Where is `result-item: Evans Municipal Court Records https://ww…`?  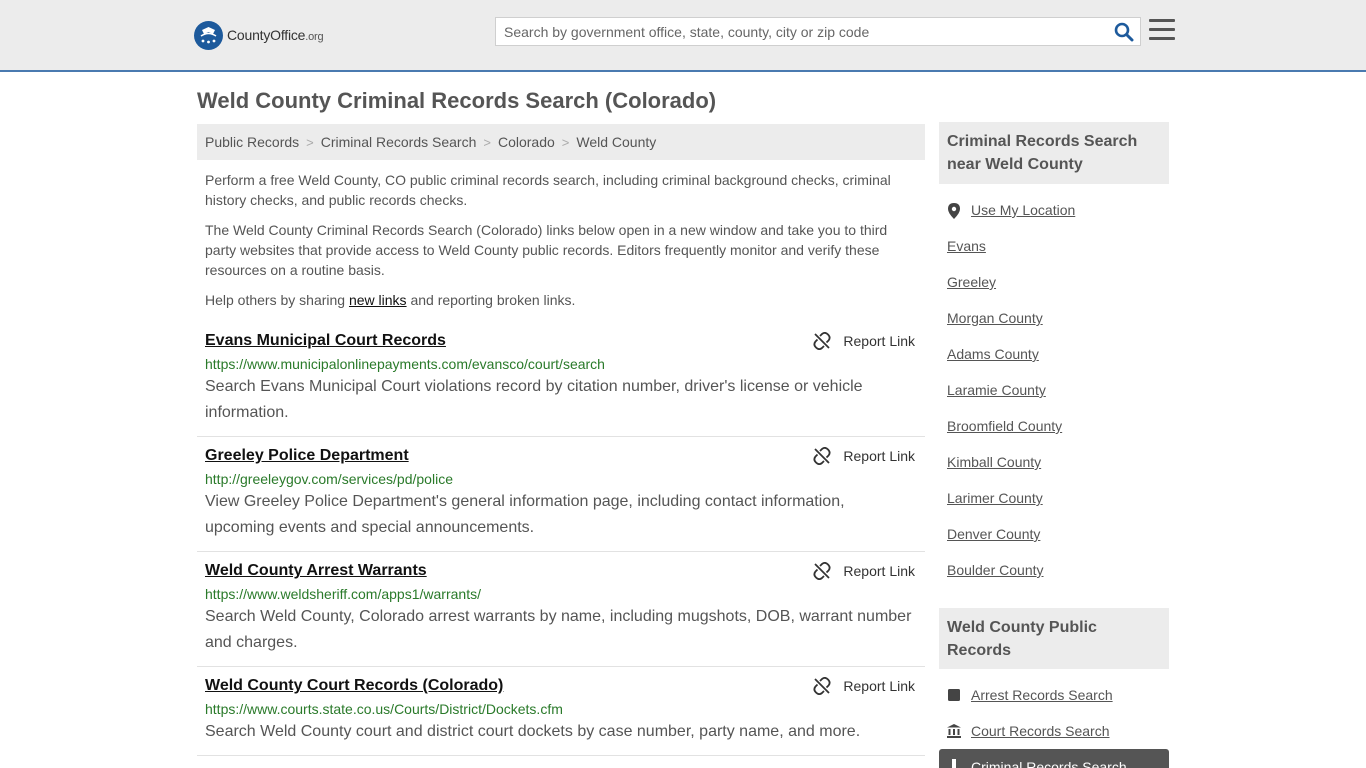 result-item: Evans Municipal Court Records https://ww… is located at coordinates (561, 379).